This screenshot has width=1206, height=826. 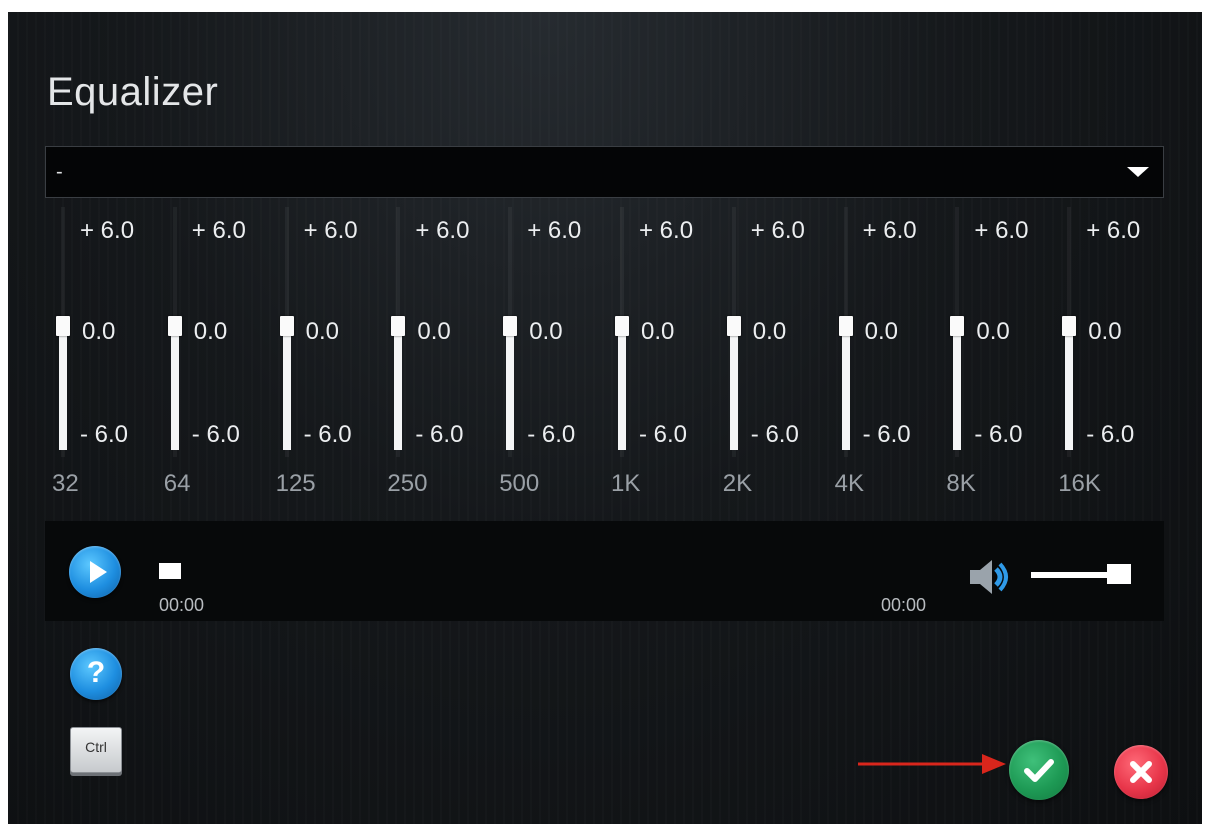 I want to click on dropdown-arrow-icon, so click(x=1138, y=172).